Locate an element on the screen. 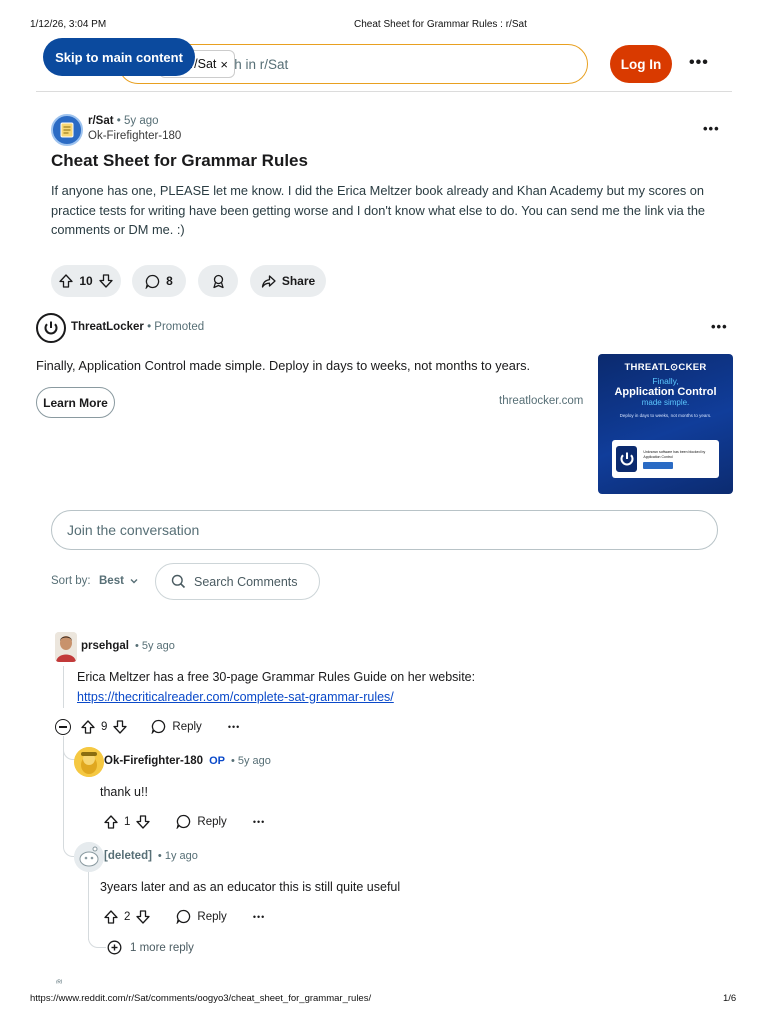 The width and height of the screenshot is (768, 1024). post-title: Cheat Sheet for Grammar Rules is located at coordinates (179, 160).